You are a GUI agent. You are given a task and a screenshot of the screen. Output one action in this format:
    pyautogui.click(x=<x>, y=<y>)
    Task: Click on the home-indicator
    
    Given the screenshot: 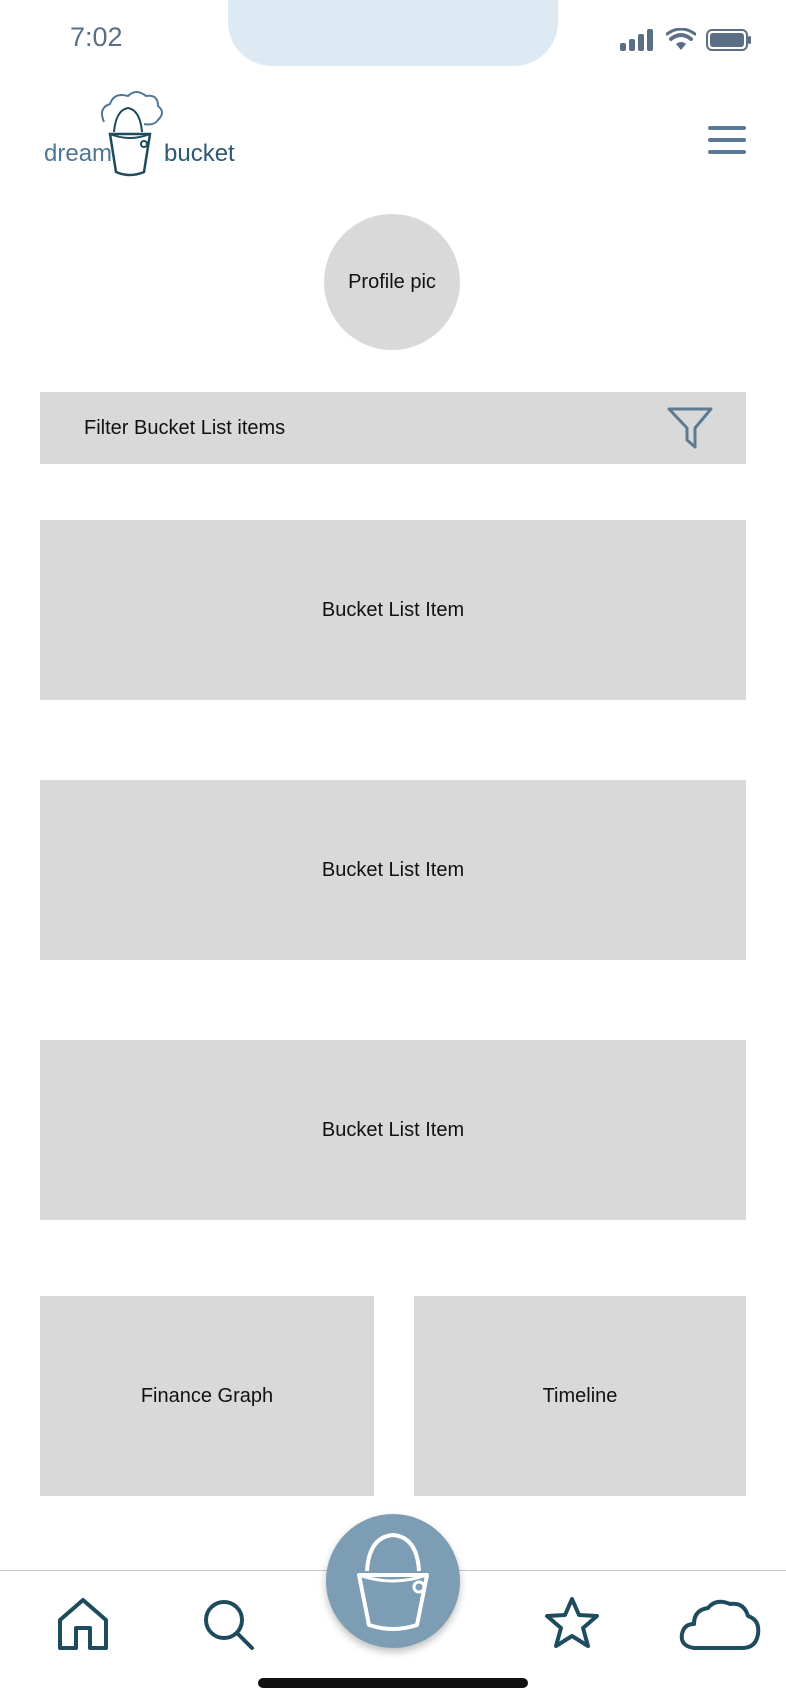 What is the action you would take?
    pyautogui.click(x=393, y=1683)
    